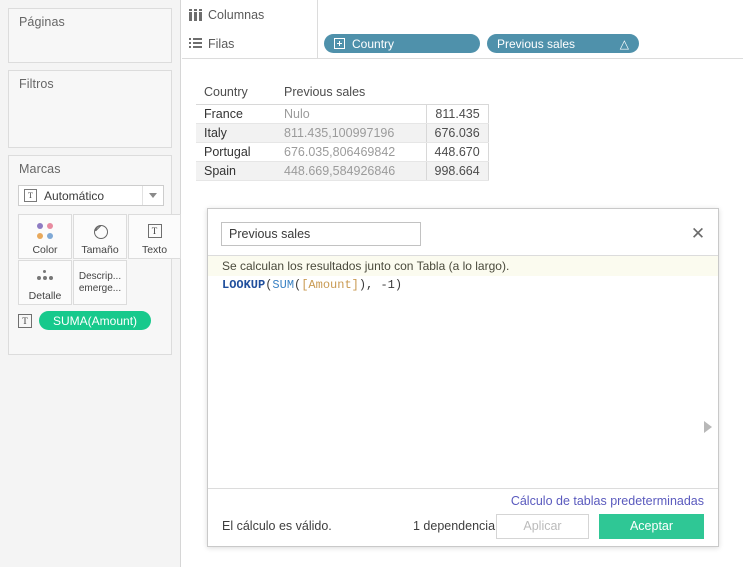  Describe the element at coordinates (95, 320) in the screenshot. I see `marks-measure-pill: SUMA(Amount)` at that location.